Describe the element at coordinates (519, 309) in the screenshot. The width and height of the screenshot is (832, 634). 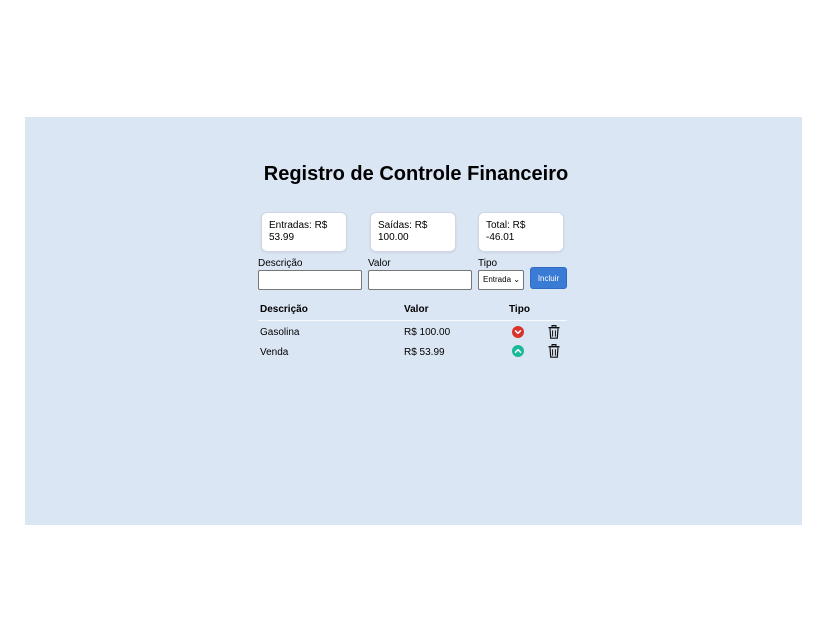
I see `header-tipo: Tipo` at that location.